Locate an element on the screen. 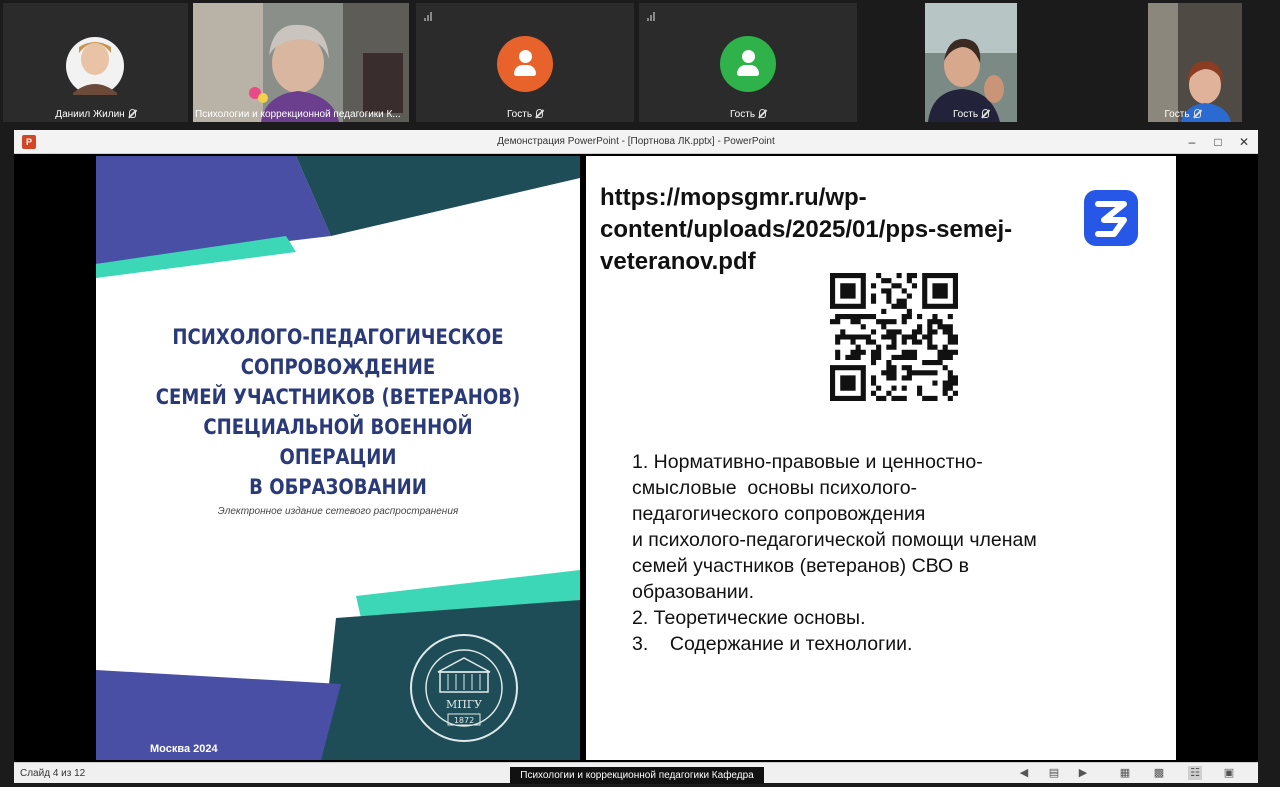  url-line: content/uploads/2025/01/pps-semej- is located at coordinates (806, 229).